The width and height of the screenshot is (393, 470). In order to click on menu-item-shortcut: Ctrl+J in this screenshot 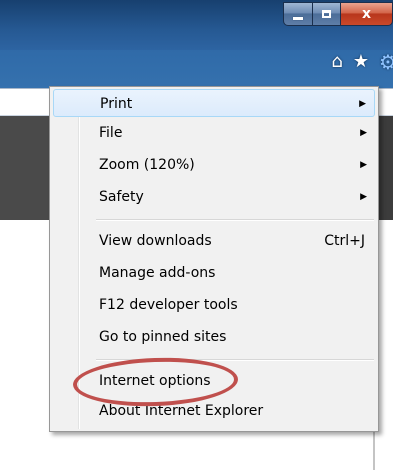, I will do `click(344, 241)`.